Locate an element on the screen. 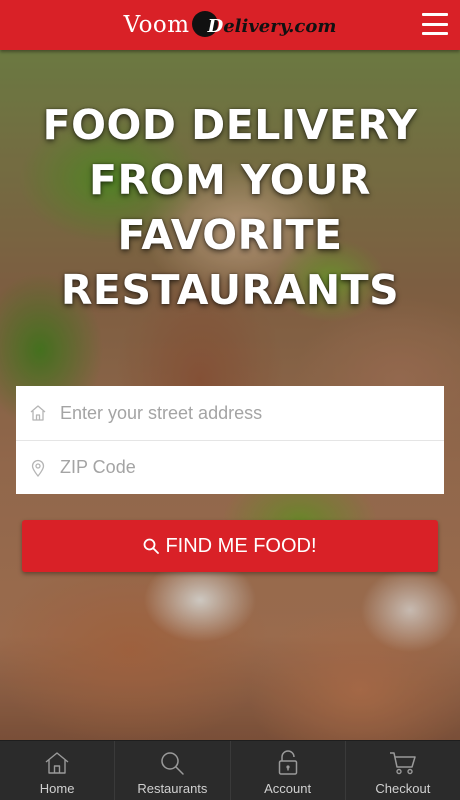 The height and width of the screenshot is (800, 460). nav-label-home: Home is located at coordinates (57, 788).